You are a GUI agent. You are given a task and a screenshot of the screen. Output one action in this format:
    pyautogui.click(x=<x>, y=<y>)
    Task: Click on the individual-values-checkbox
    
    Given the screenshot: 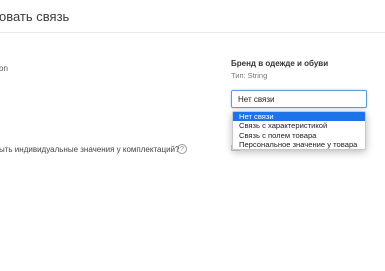 What is the action you would take?
    pyautogui.click(x=235, y=148)
    